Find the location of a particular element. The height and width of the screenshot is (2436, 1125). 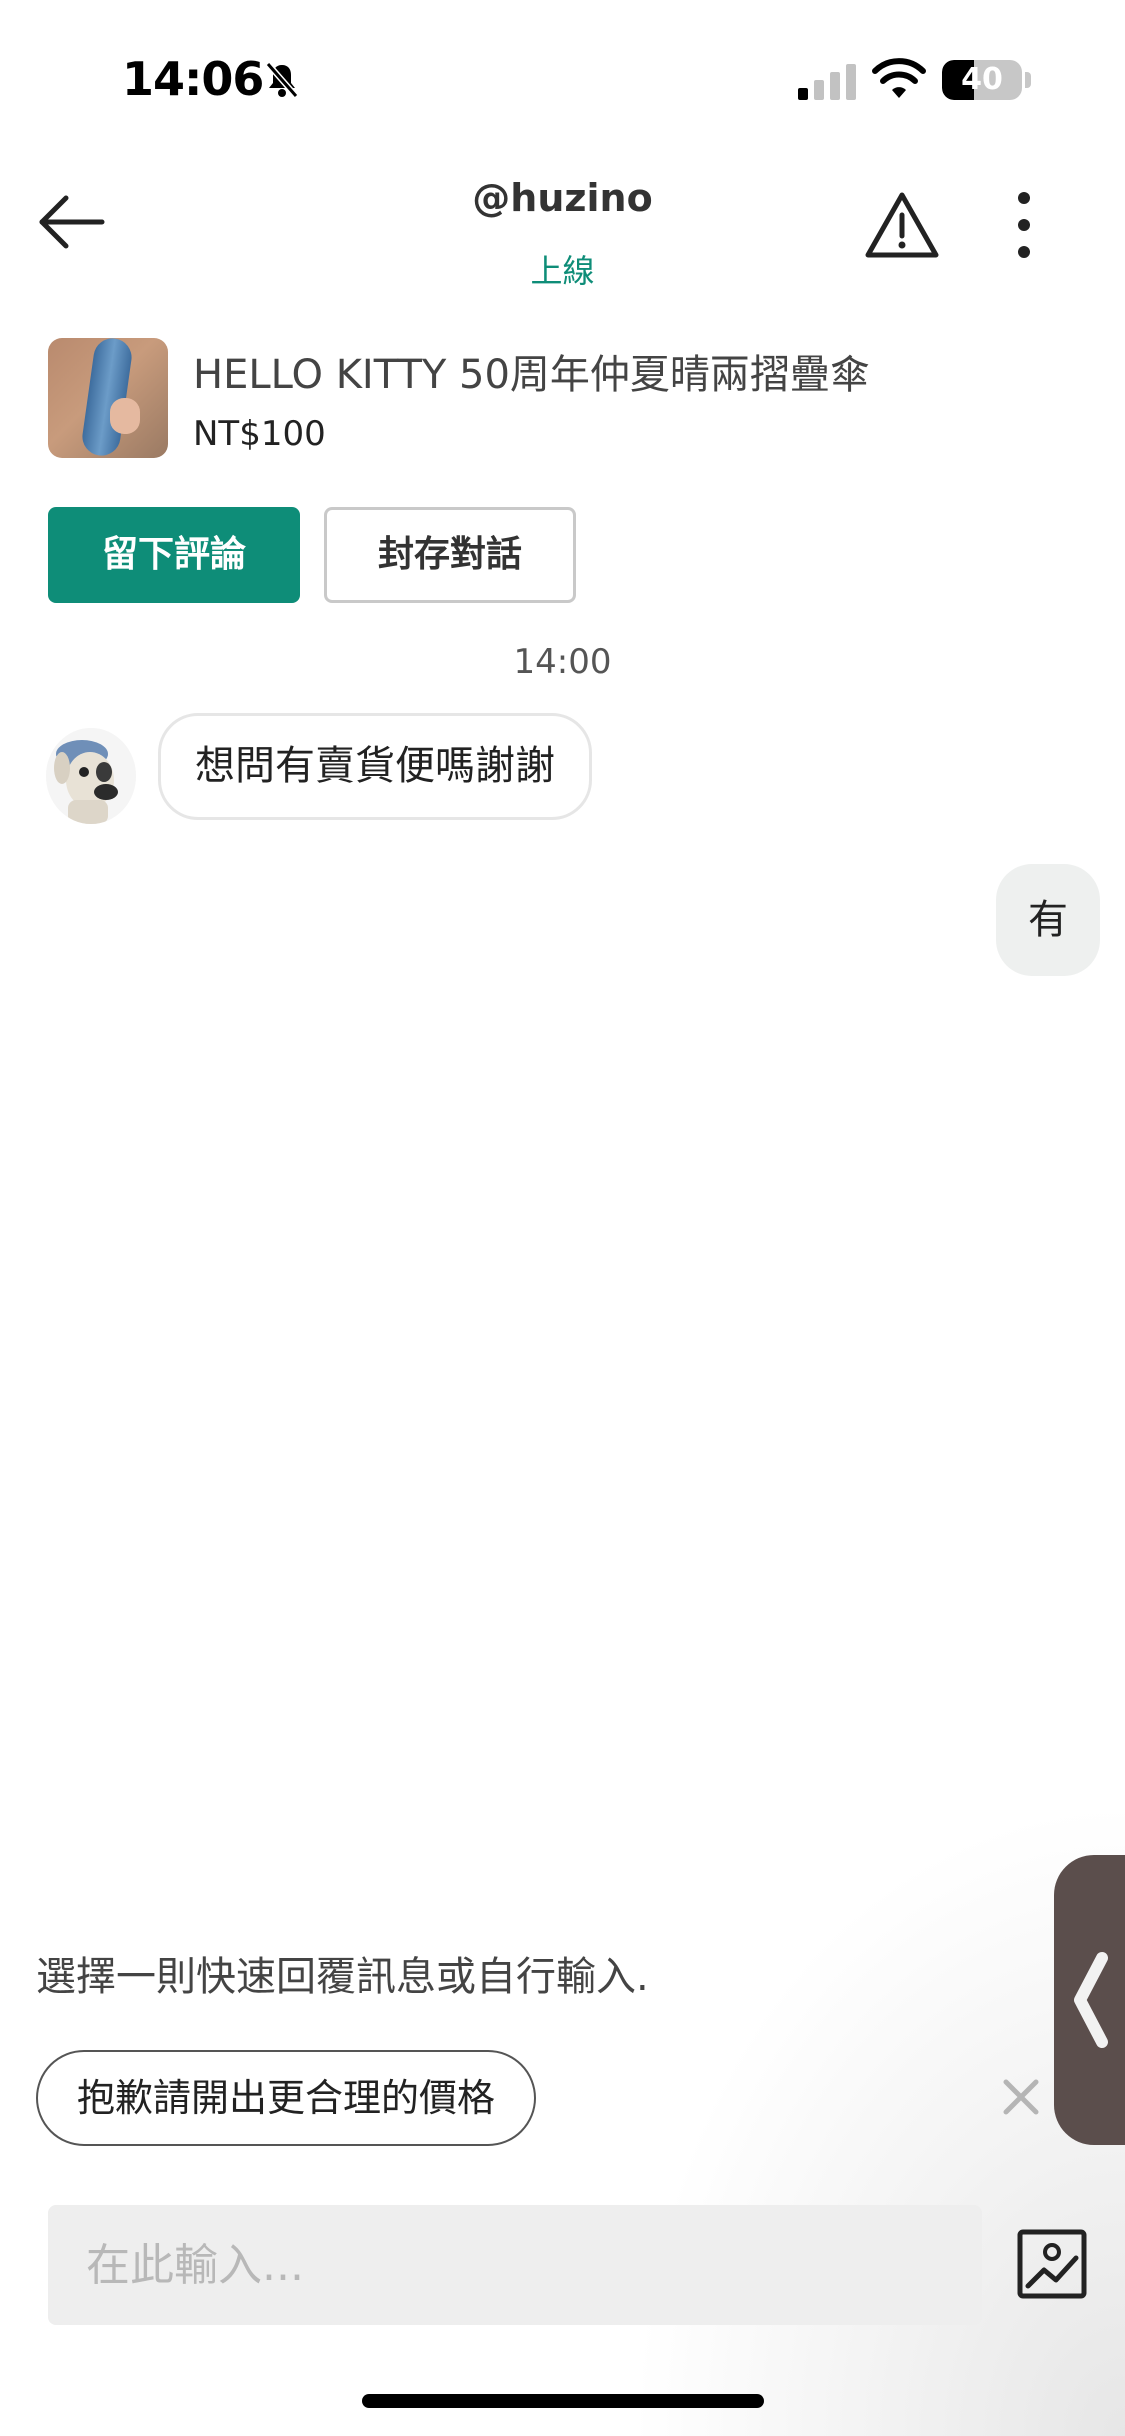

status-bar: 14:06 40 is located at coordinates (562, 75).